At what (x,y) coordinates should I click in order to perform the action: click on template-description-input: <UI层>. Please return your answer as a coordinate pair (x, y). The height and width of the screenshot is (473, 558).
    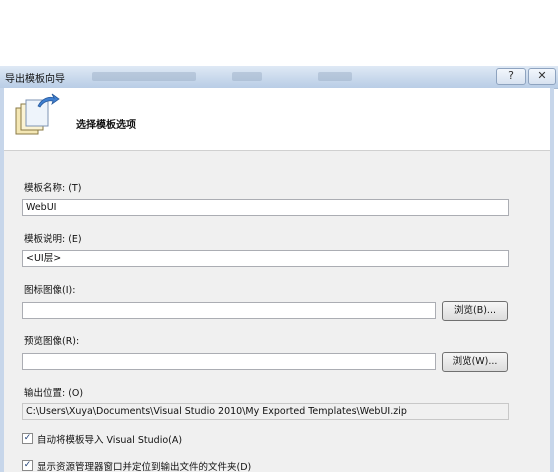
    Looking at the image, I should click on (265, 258).